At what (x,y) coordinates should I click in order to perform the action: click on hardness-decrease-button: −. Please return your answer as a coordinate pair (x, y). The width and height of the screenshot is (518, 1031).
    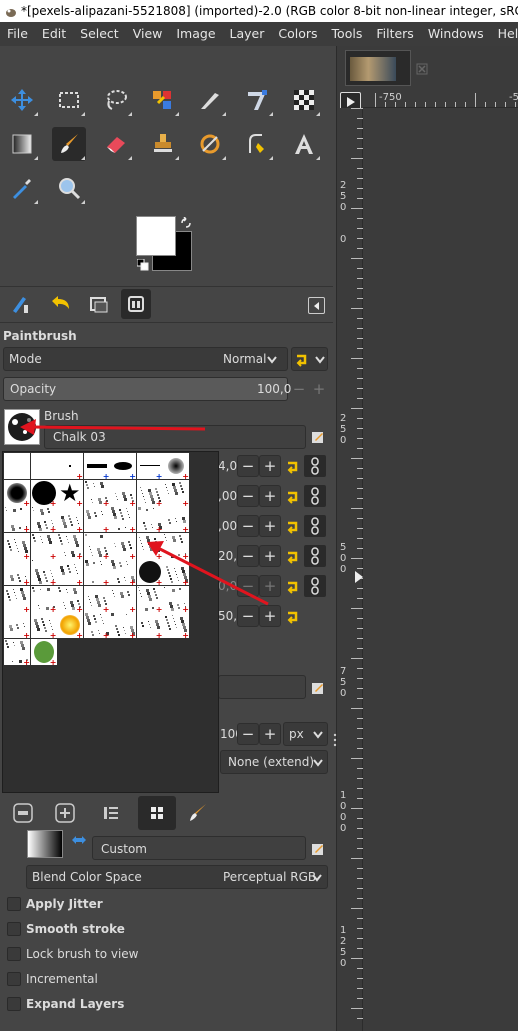
    Looking at the image, I should click on (248, 586).